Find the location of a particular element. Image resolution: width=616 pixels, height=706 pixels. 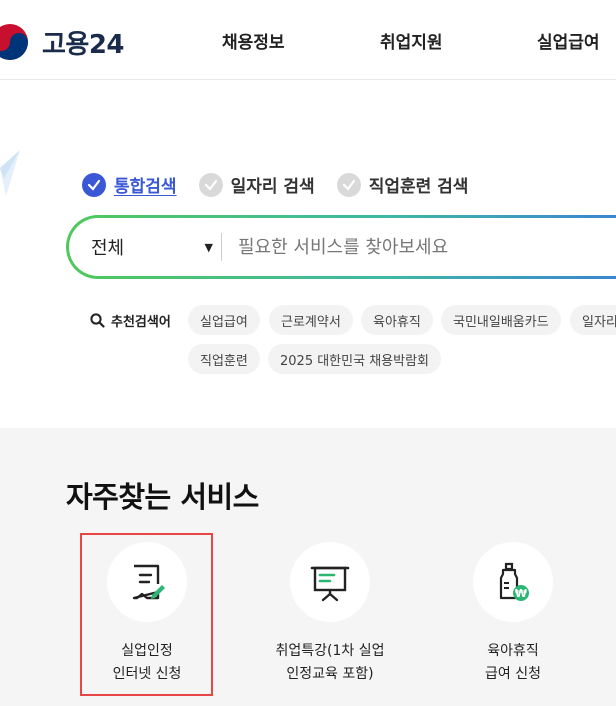

site-header: 고용24 채용정보 취업지원 실업급여 is located at coordinates (308, 40).